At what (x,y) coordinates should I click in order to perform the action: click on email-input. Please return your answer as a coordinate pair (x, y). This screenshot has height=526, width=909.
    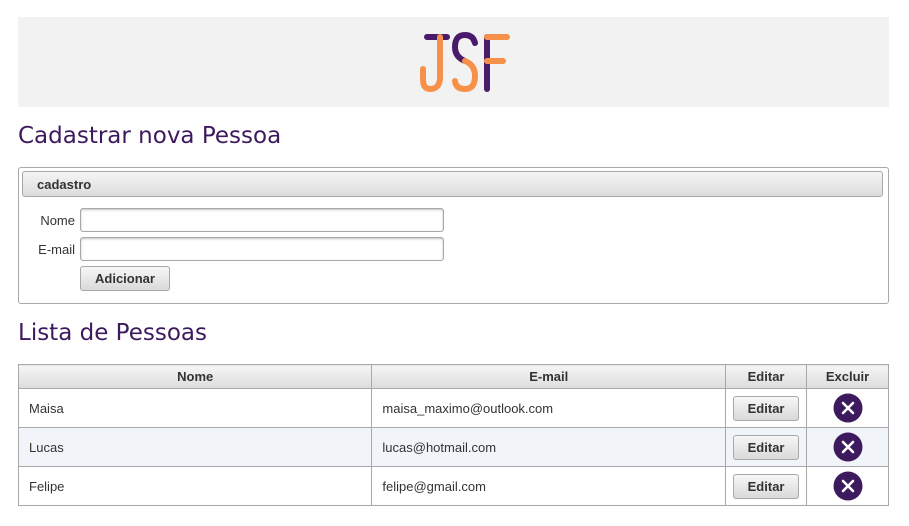
    Looking at the image, I should click on (262, 249).